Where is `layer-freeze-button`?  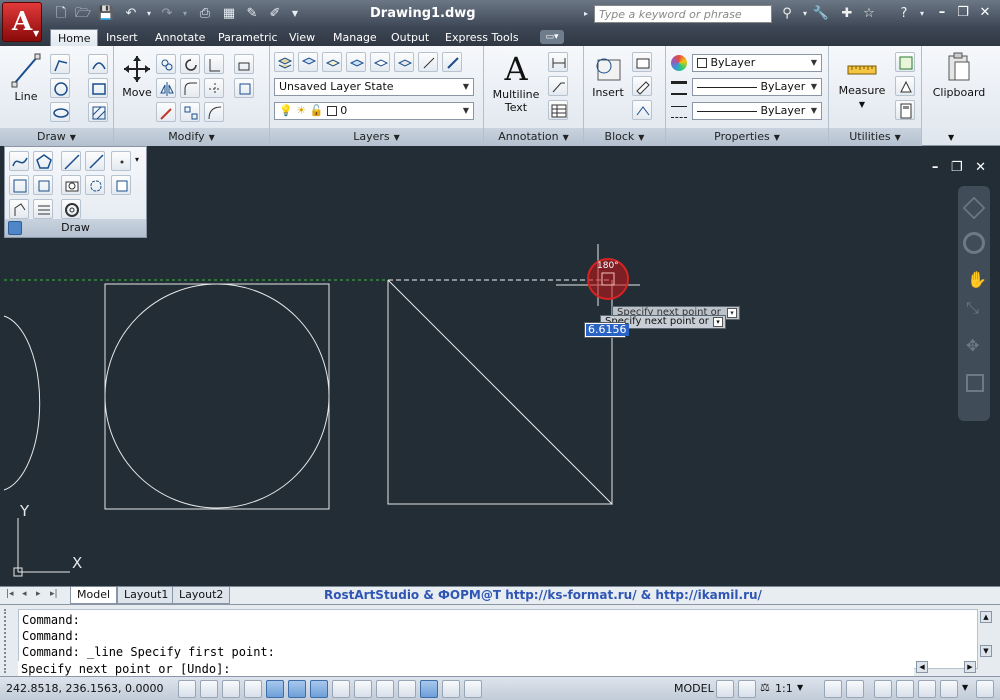 layer-freeze-button is located at coordinates (356, 62).